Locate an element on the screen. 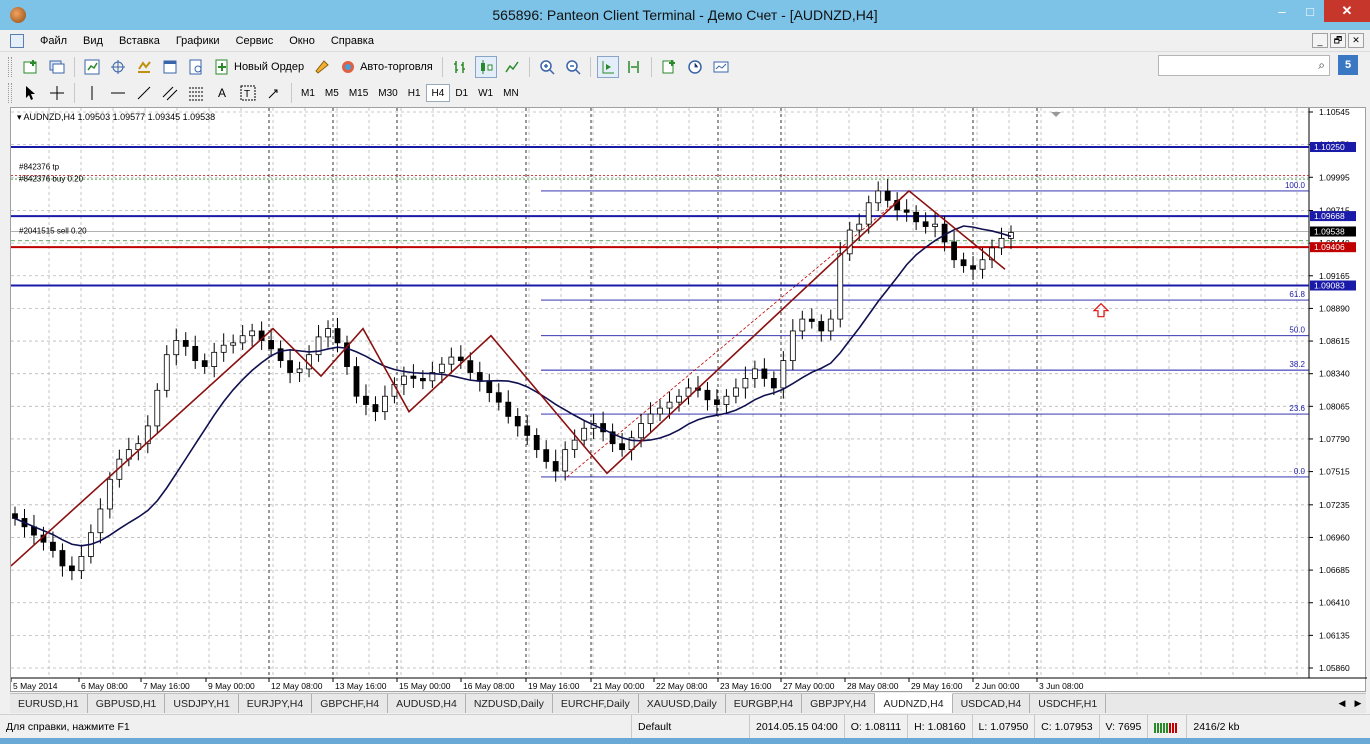  menu-charts: Графики is located at coordinates (198, 41).